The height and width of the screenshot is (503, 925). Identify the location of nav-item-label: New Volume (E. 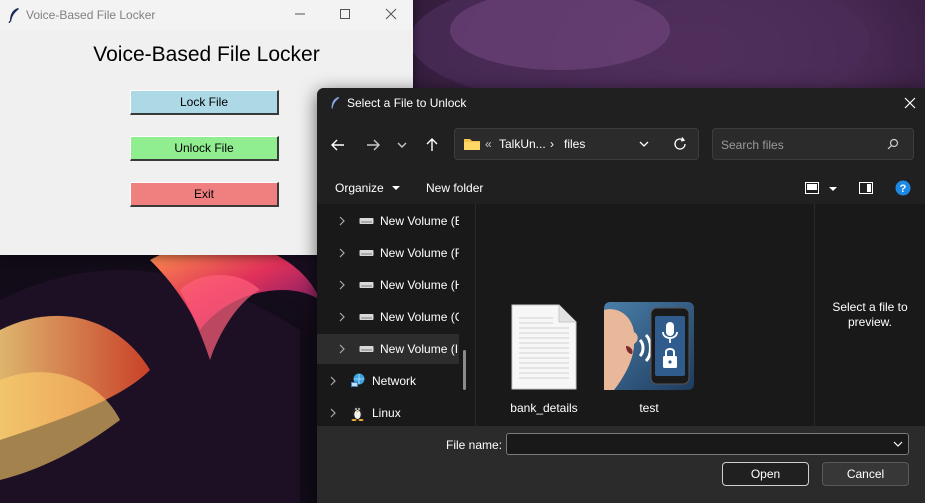
(419, 221).